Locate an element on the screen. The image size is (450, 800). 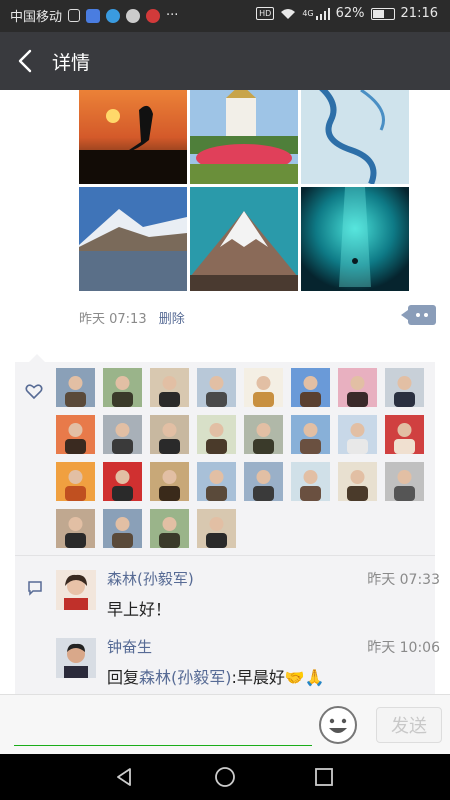
comment-input-bar: 发送 is located at coordinates (225, 724).